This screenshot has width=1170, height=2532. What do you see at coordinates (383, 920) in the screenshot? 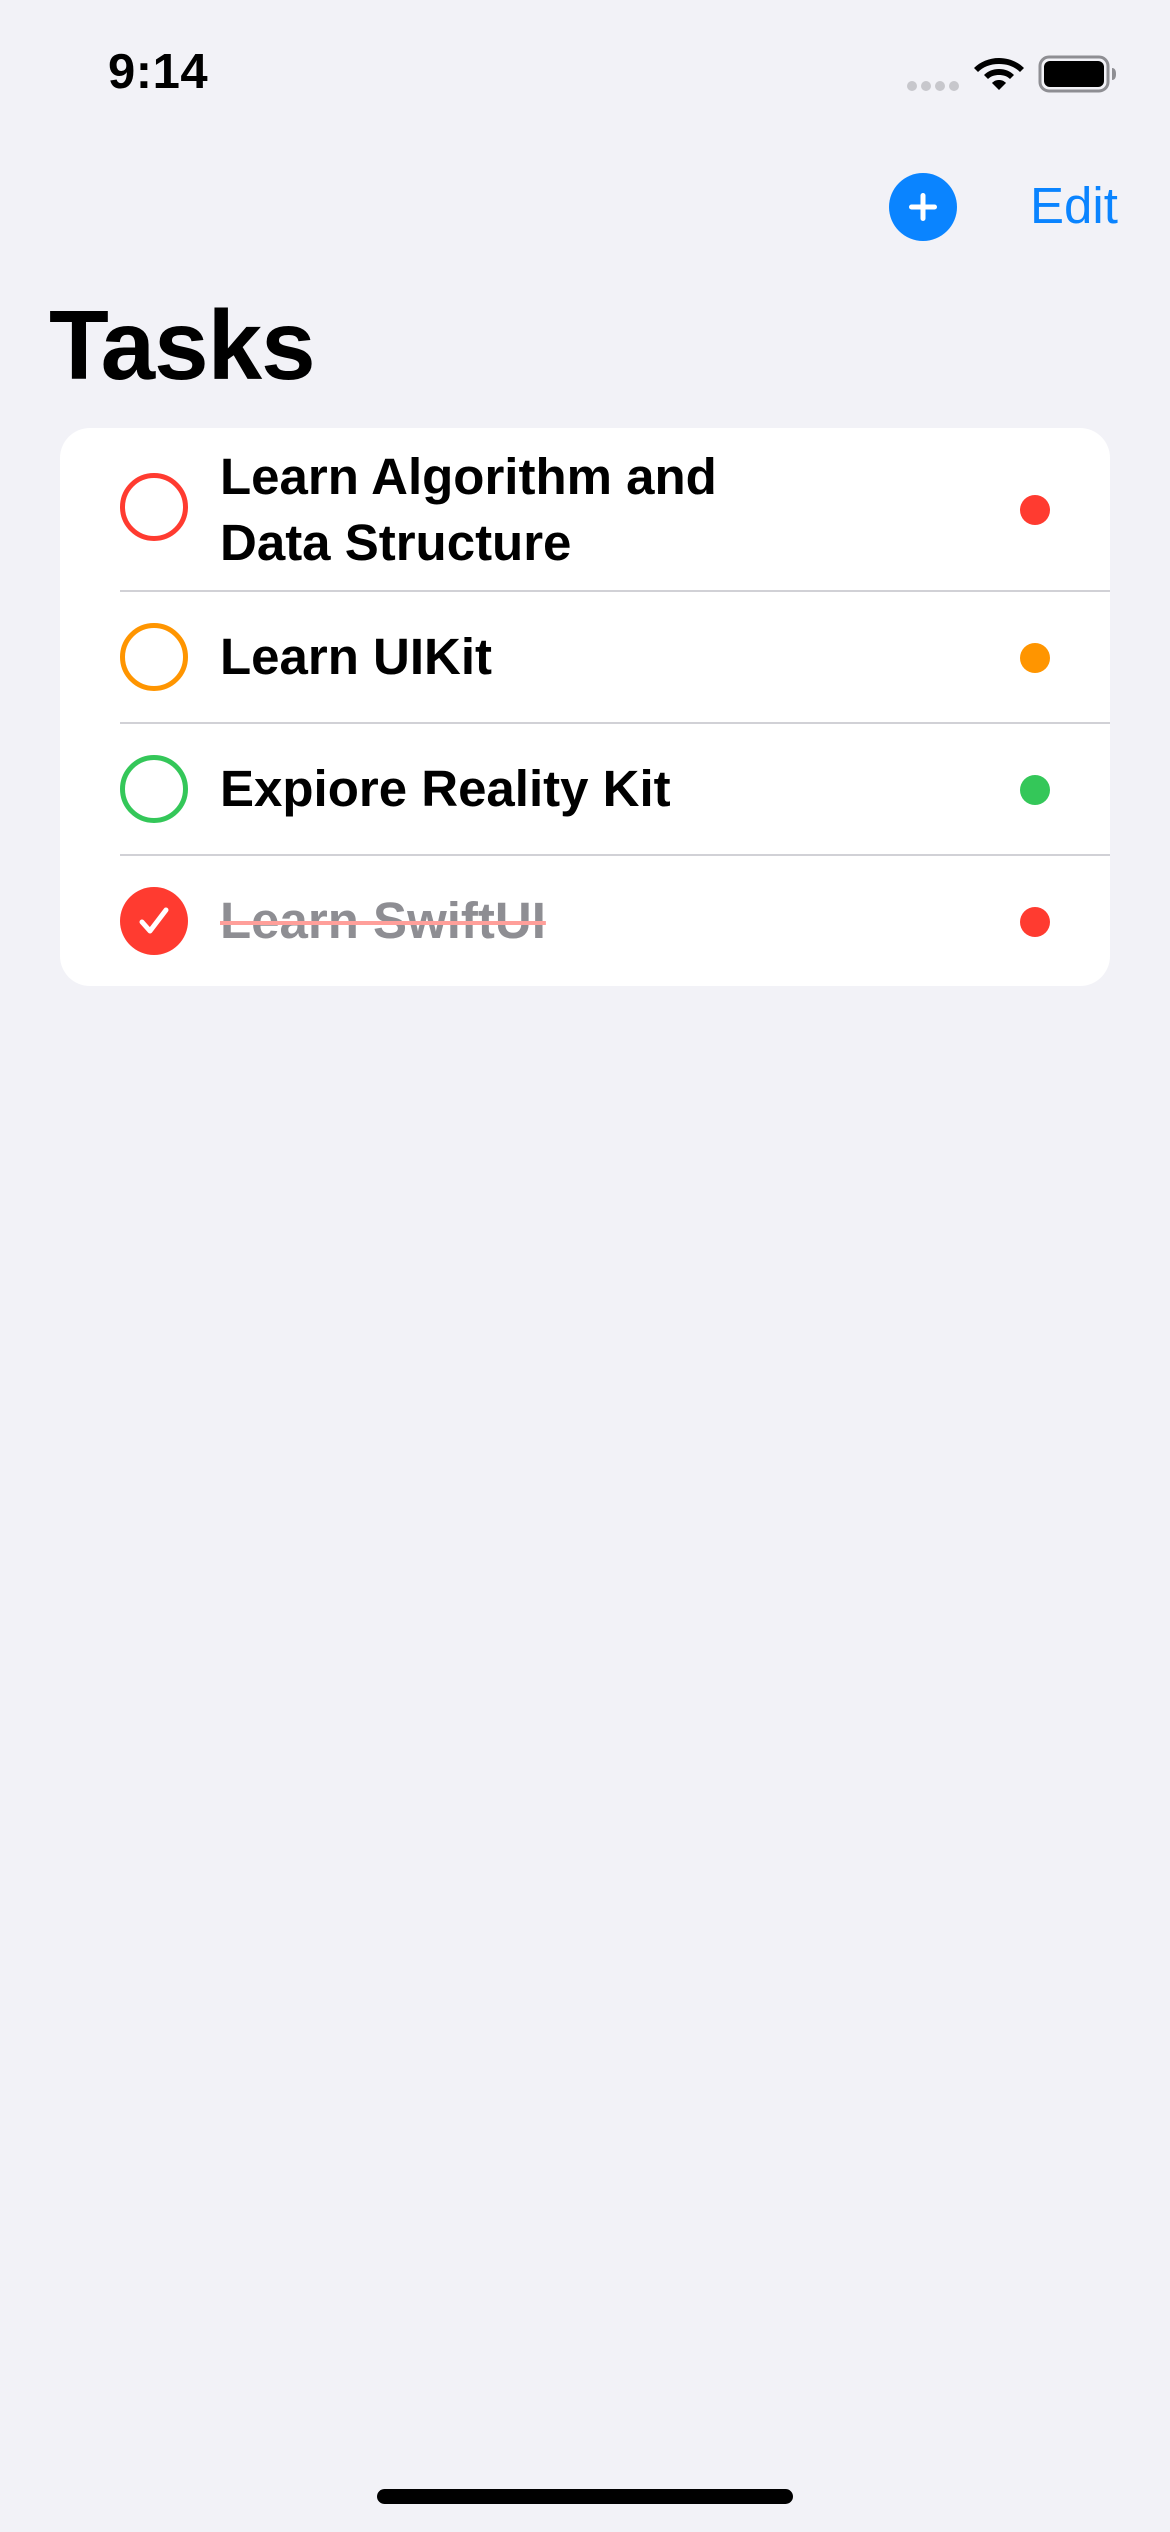
I see `task-title: Learn SwiftUI` at bounding box center [383, 920].